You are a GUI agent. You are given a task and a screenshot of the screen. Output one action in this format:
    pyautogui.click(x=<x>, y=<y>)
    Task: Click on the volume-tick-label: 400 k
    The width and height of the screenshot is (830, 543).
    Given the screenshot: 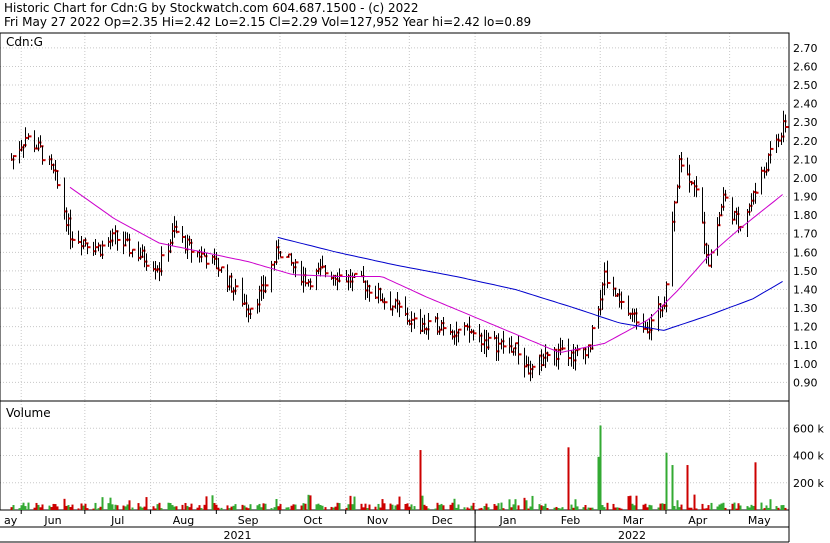 What is the action you would take?
    pyautogui.click(x=808, y=456)
    